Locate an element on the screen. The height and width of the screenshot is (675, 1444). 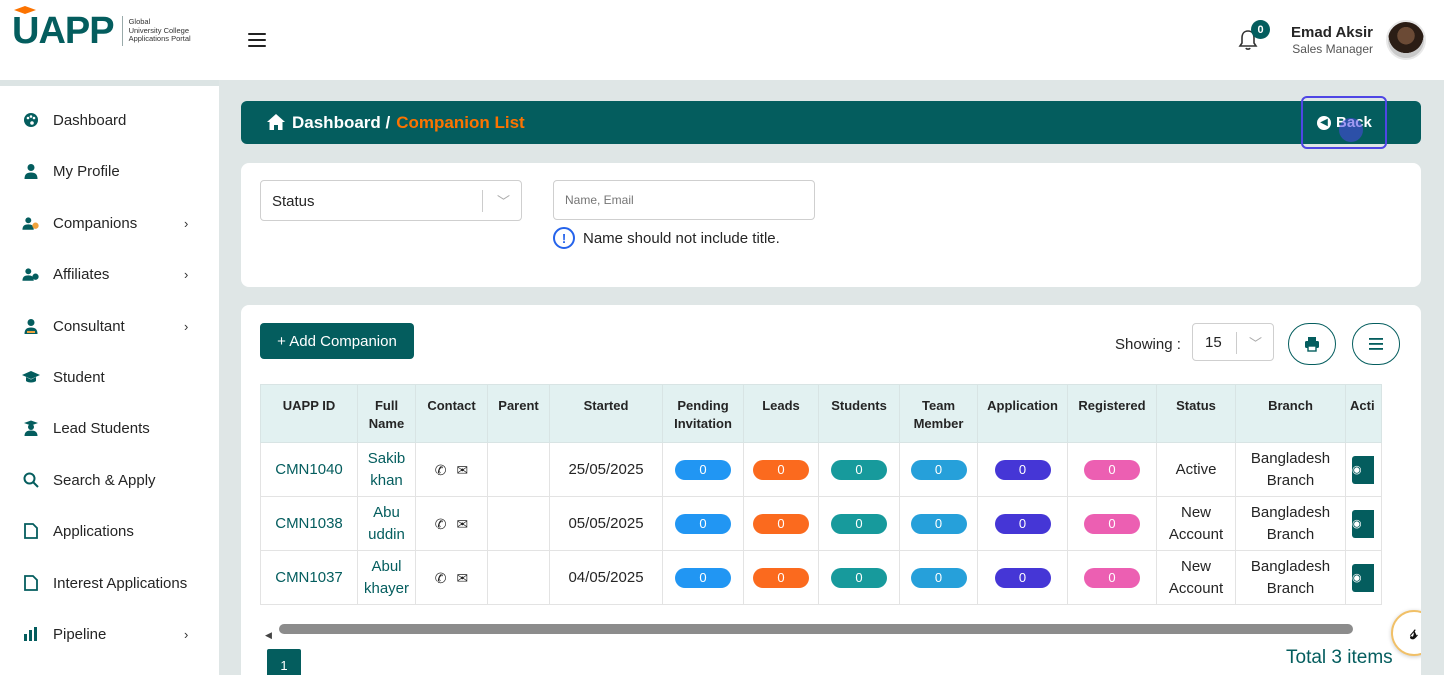
column-header: Branch is located at coordinates (1291, 413).